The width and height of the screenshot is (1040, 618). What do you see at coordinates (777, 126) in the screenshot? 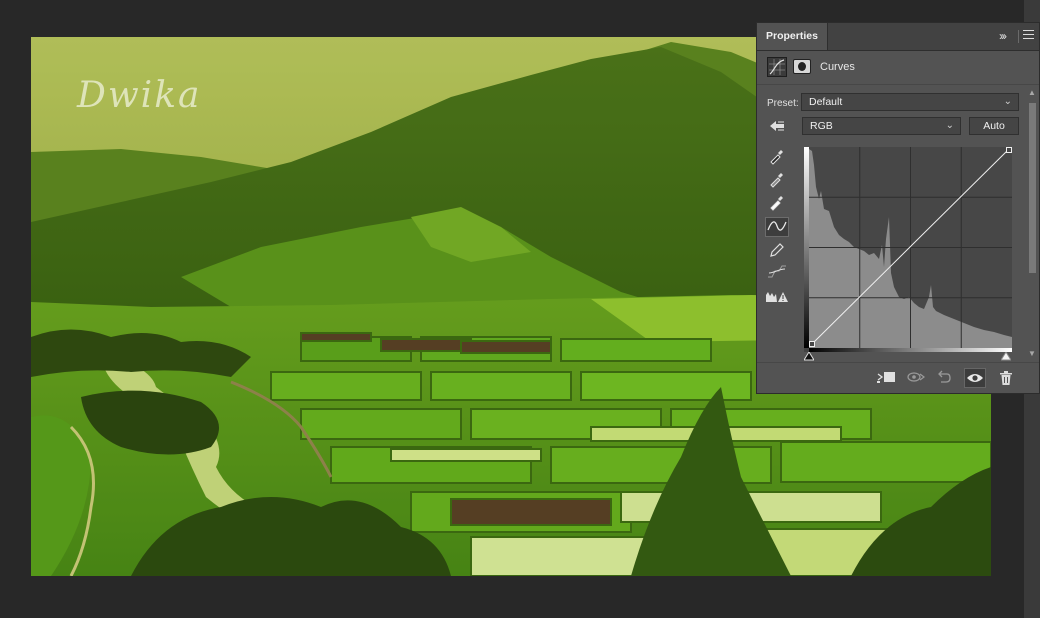
I see `on-image-adjust-hand-icon` at bounding box center [777, 126].